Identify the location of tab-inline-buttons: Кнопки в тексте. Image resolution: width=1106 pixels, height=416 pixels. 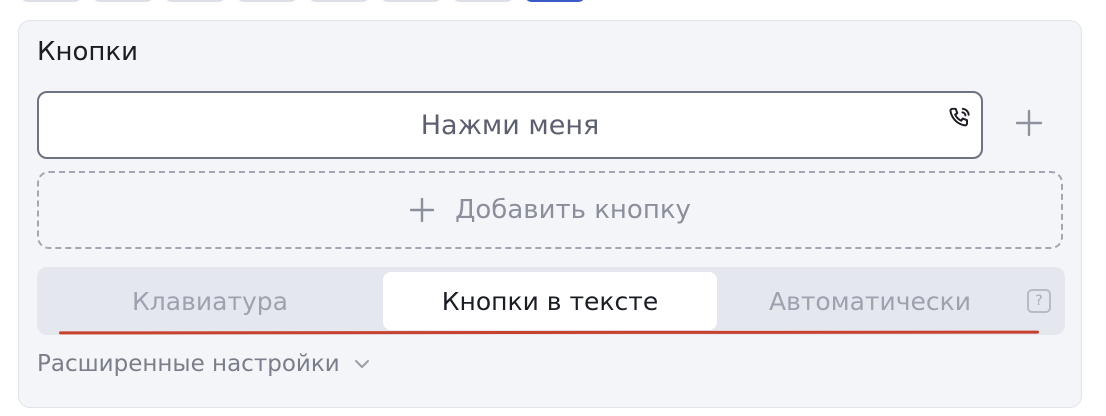
(550, 301).